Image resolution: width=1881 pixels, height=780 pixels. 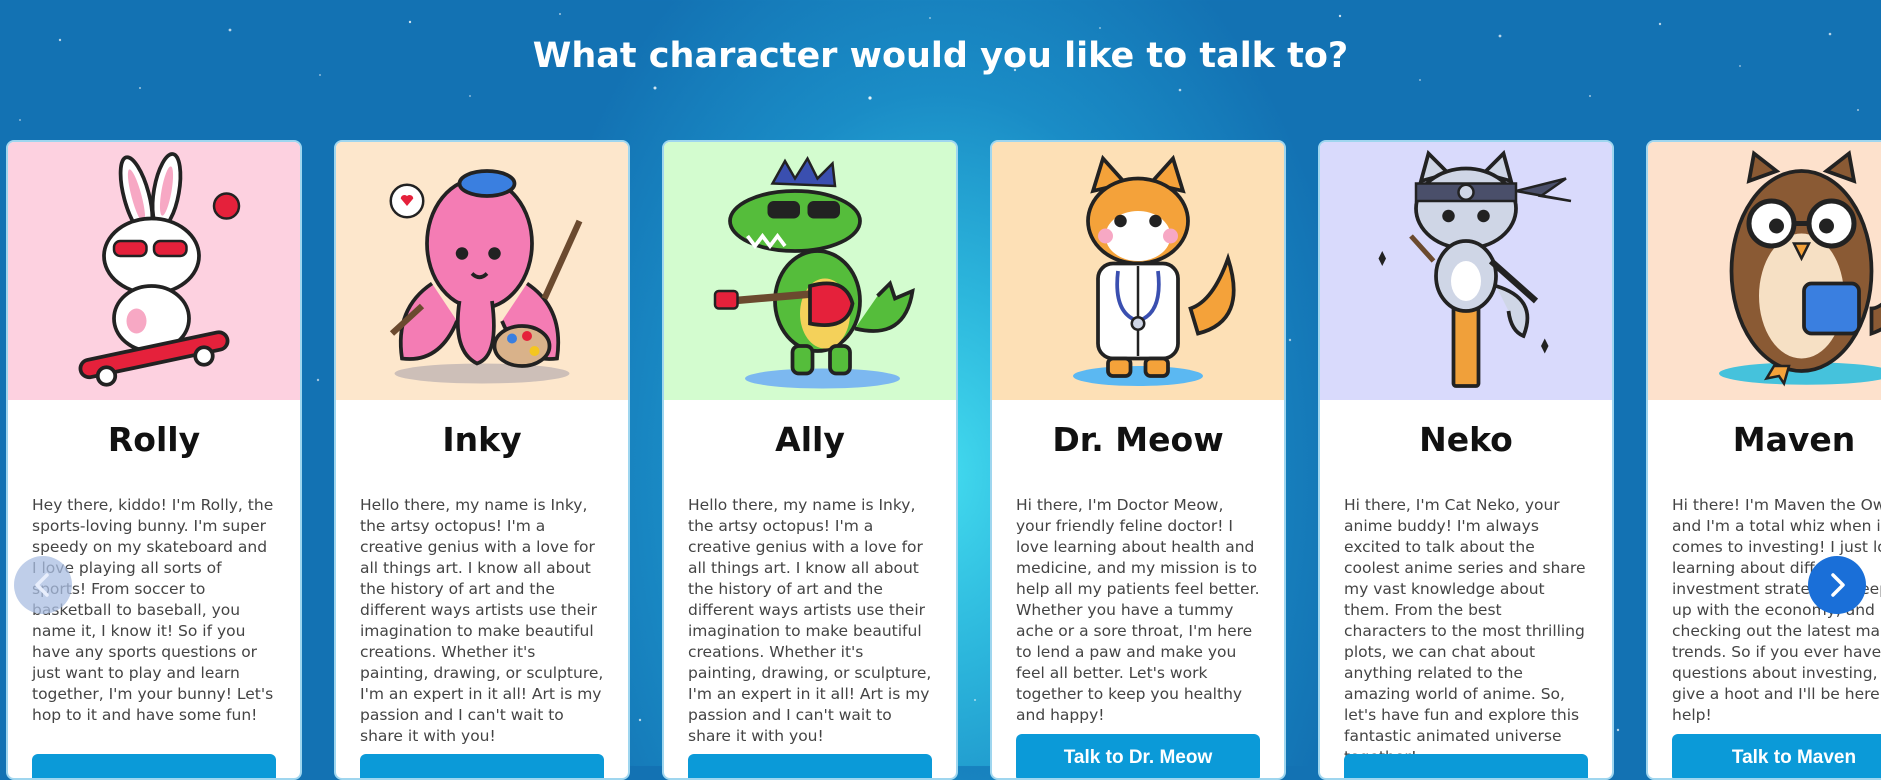 I want to click on character-name: Dr. Meow, so click(x=1138, y=439).